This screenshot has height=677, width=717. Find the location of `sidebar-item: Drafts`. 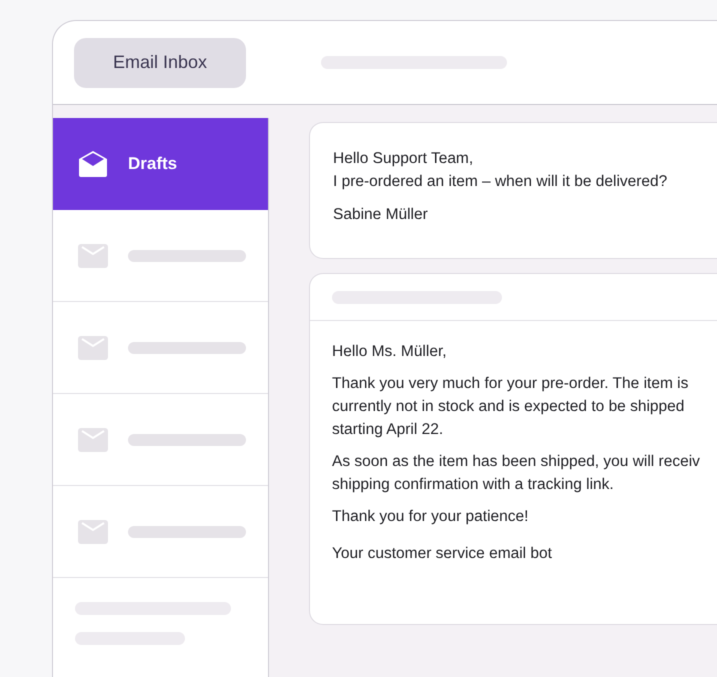

sidebar-item: Drafts is located at coordinates (160, 164).